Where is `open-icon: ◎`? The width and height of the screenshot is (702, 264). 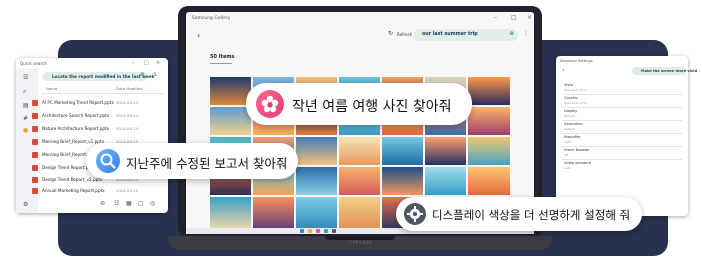
open-icon: ◎ is located at coordinates (152, 203).